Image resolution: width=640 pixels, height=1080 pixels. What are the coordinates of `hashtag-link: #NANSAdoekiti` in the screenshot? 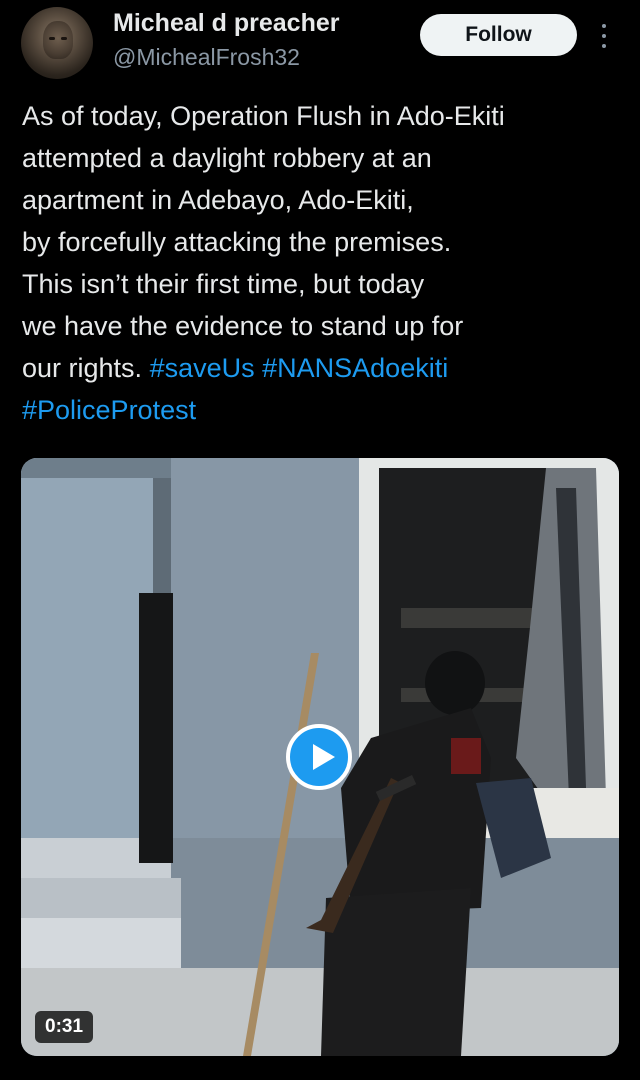 It's located at (355, 368).